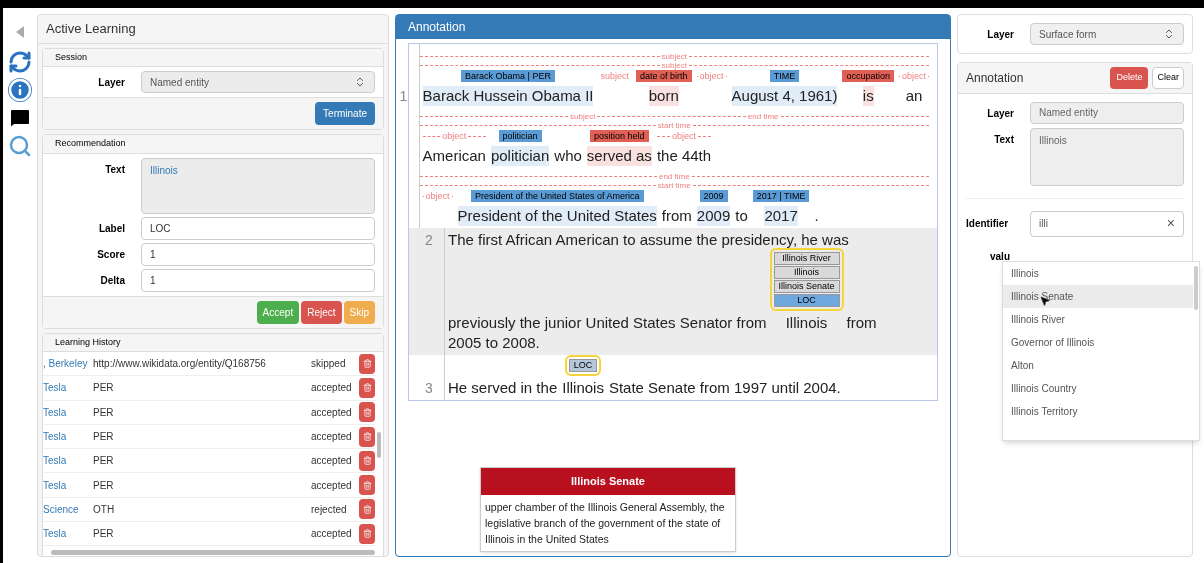 The image size is (1204, 563). What do you see at coordinates (713, 216) in the screenshot?
I see `token-text: 2009` at bounding box center [713, 216].